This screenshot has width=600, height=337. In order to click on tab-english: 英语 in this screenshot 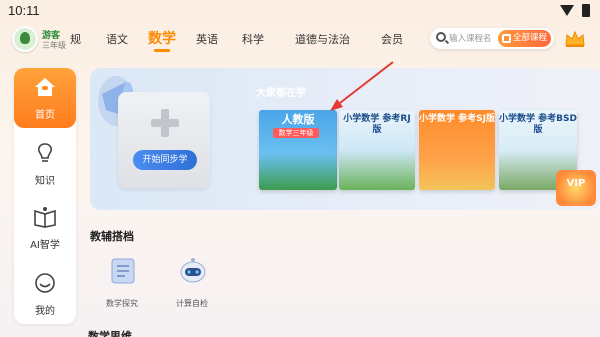, I will do `click(207, 39)`.